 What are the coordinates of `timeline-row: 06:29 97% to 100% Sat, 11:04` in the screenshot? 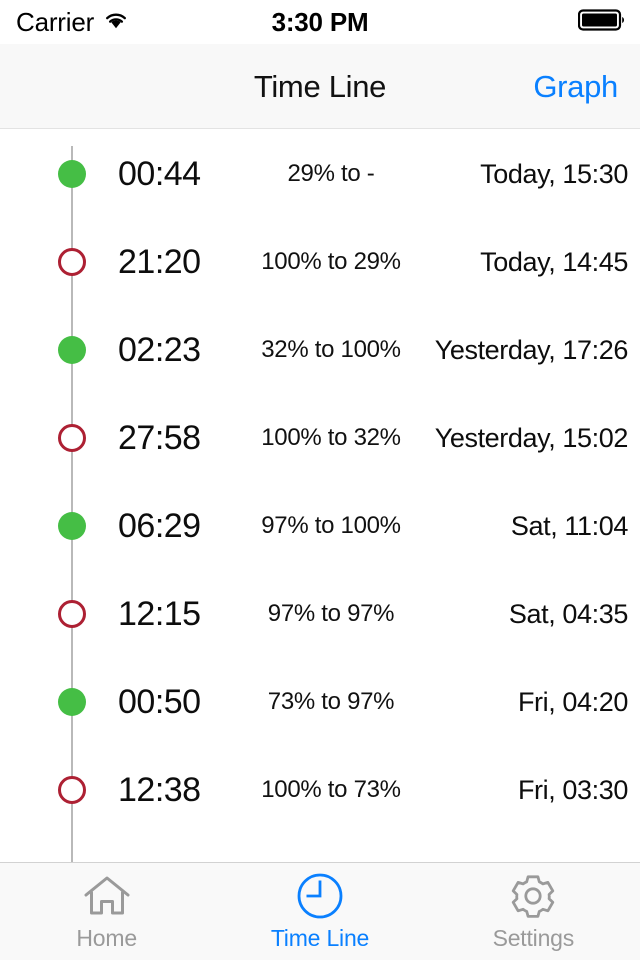 It's located at (320, 526).